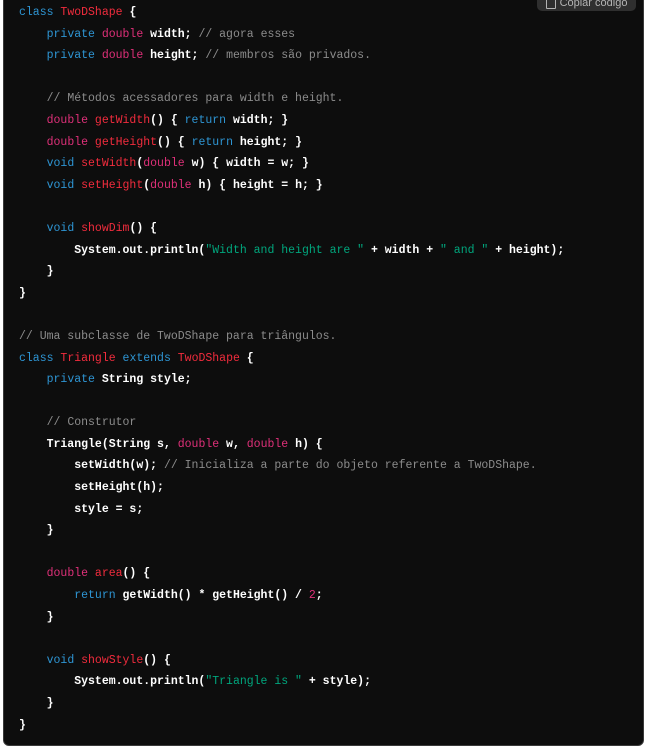 Image resolution: width=649 pixels, height=747 pixels. I want to click on code-token: getWidth() * getHeight() /, so click(215, 596).